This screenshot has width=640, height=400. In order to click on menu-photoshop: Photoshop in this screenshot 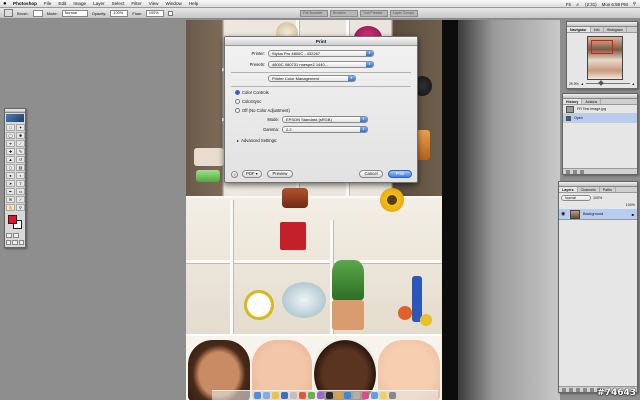, I will do `click(25, 3)`.